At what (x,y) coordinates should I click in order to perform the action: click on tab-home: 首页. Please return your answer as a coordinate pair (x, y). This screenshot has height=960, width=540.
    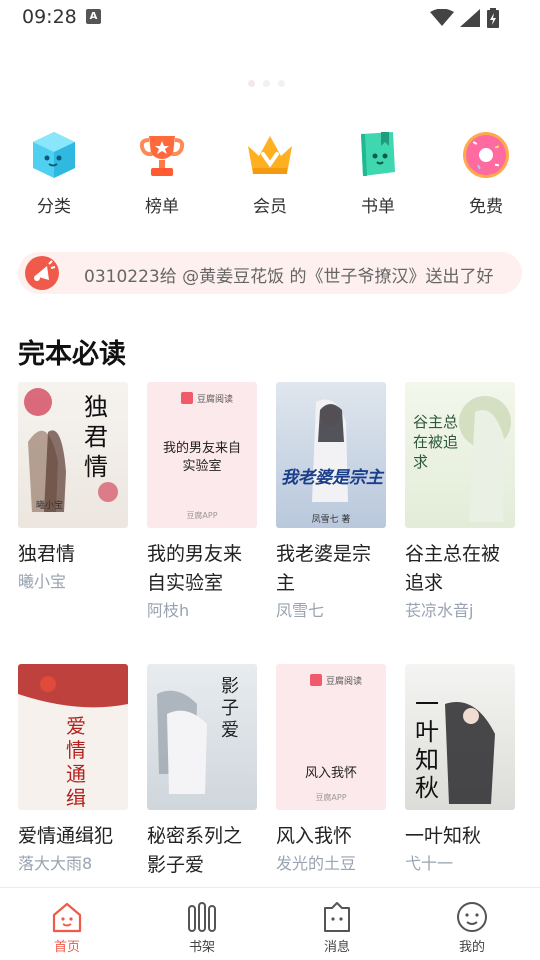
    Looking at the image, I should click on (67, 927).